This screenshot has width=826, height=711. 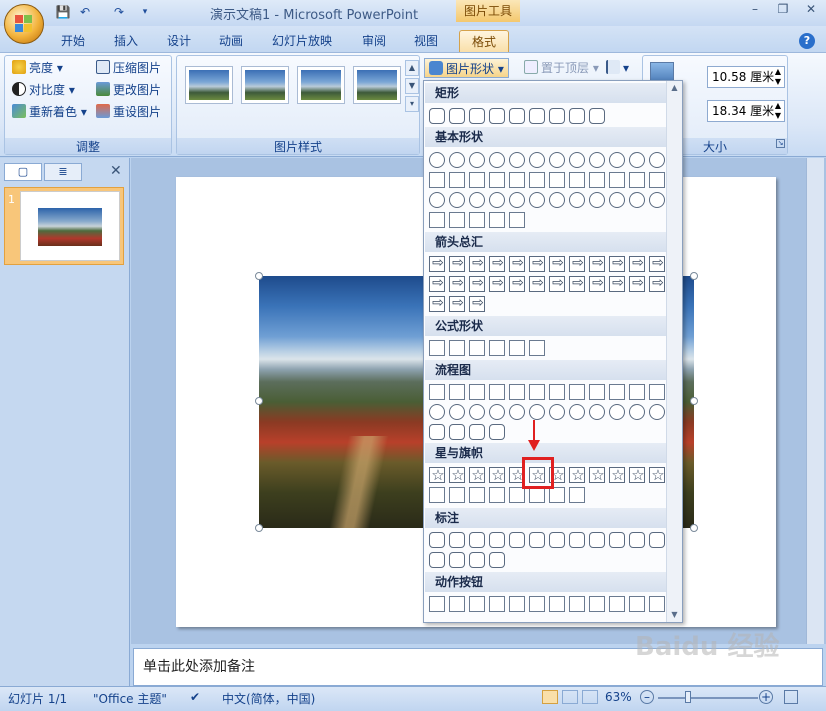 I want to click on save-icon: 💾, so click(x=63, y=12).